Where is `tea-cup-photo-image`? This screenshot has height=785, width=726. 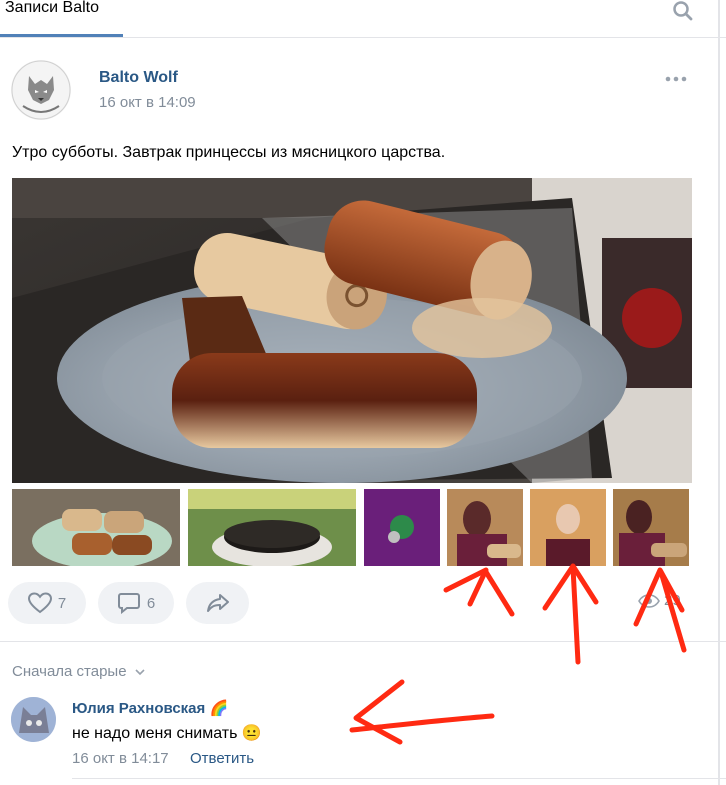
tea-cup-photo-image is located at coordinates (272, 527).